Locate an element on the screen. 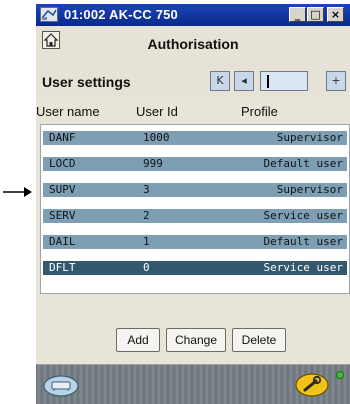 This screenshot has width=350, height=404. app-icon is located at coordinates (49, 14).